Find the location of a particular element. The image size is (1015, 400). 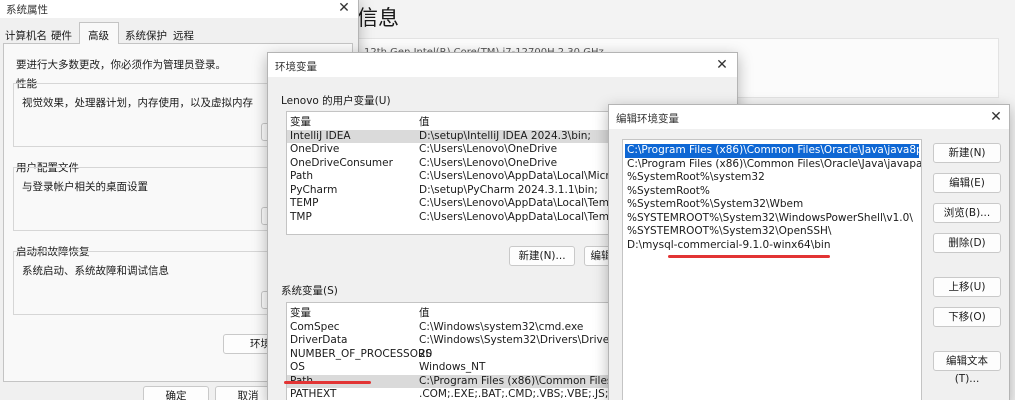

variable-name: OneDrive is located at coordinates (315, 149).